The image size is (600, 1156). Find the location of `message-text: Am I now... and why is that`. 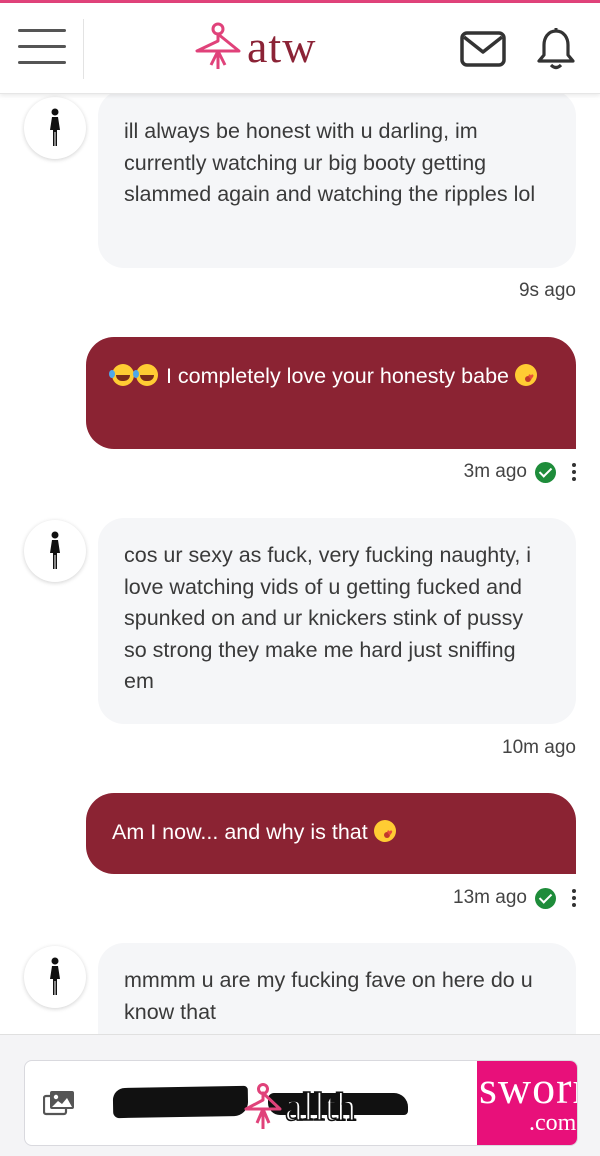

message-text: Am I now... and why is that is located at coordinates (240, 832).